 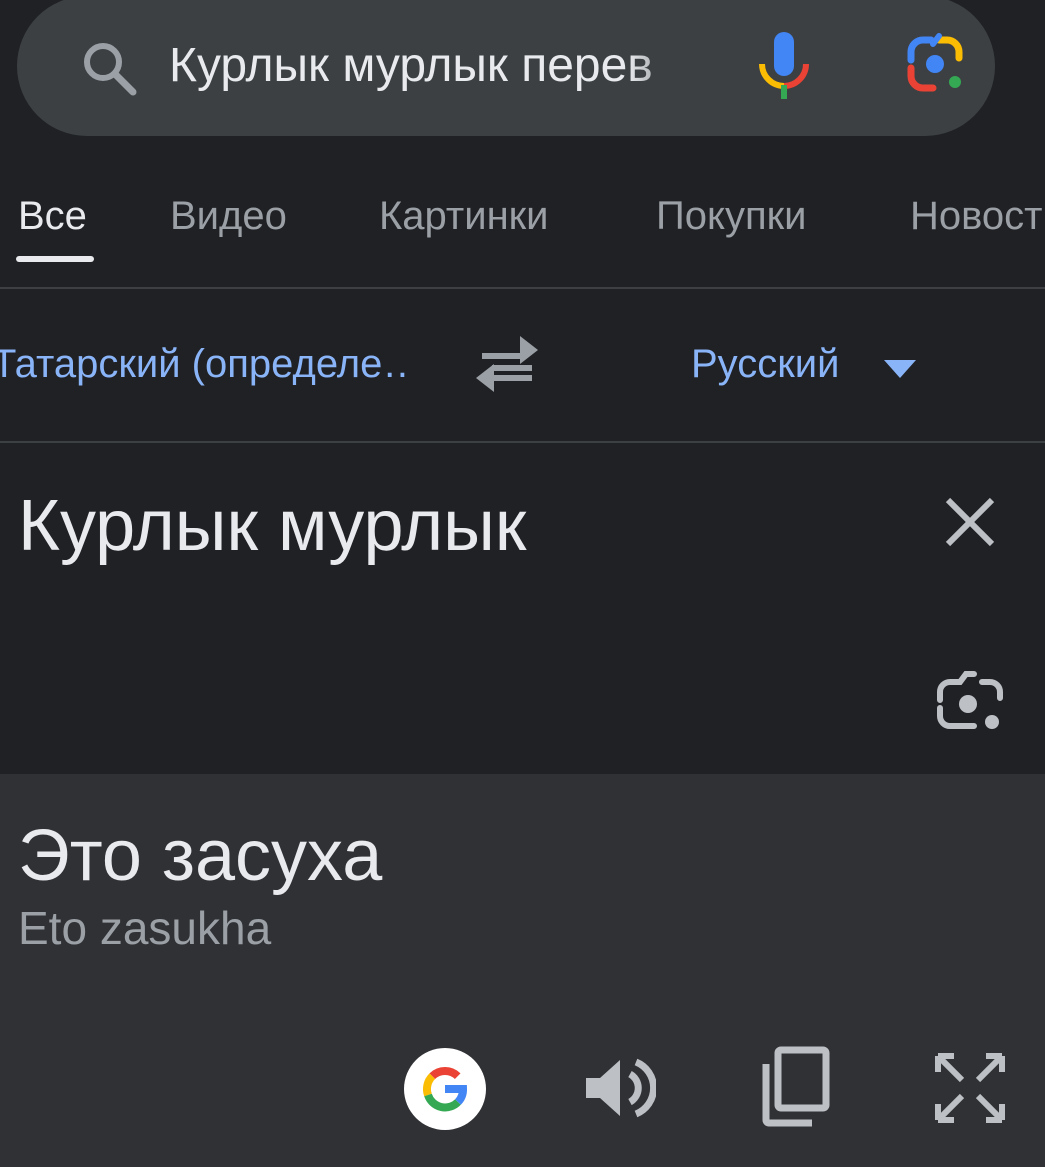 I want to click on search-bar: Курлык мурлык перев, so click(x=506, y=68).